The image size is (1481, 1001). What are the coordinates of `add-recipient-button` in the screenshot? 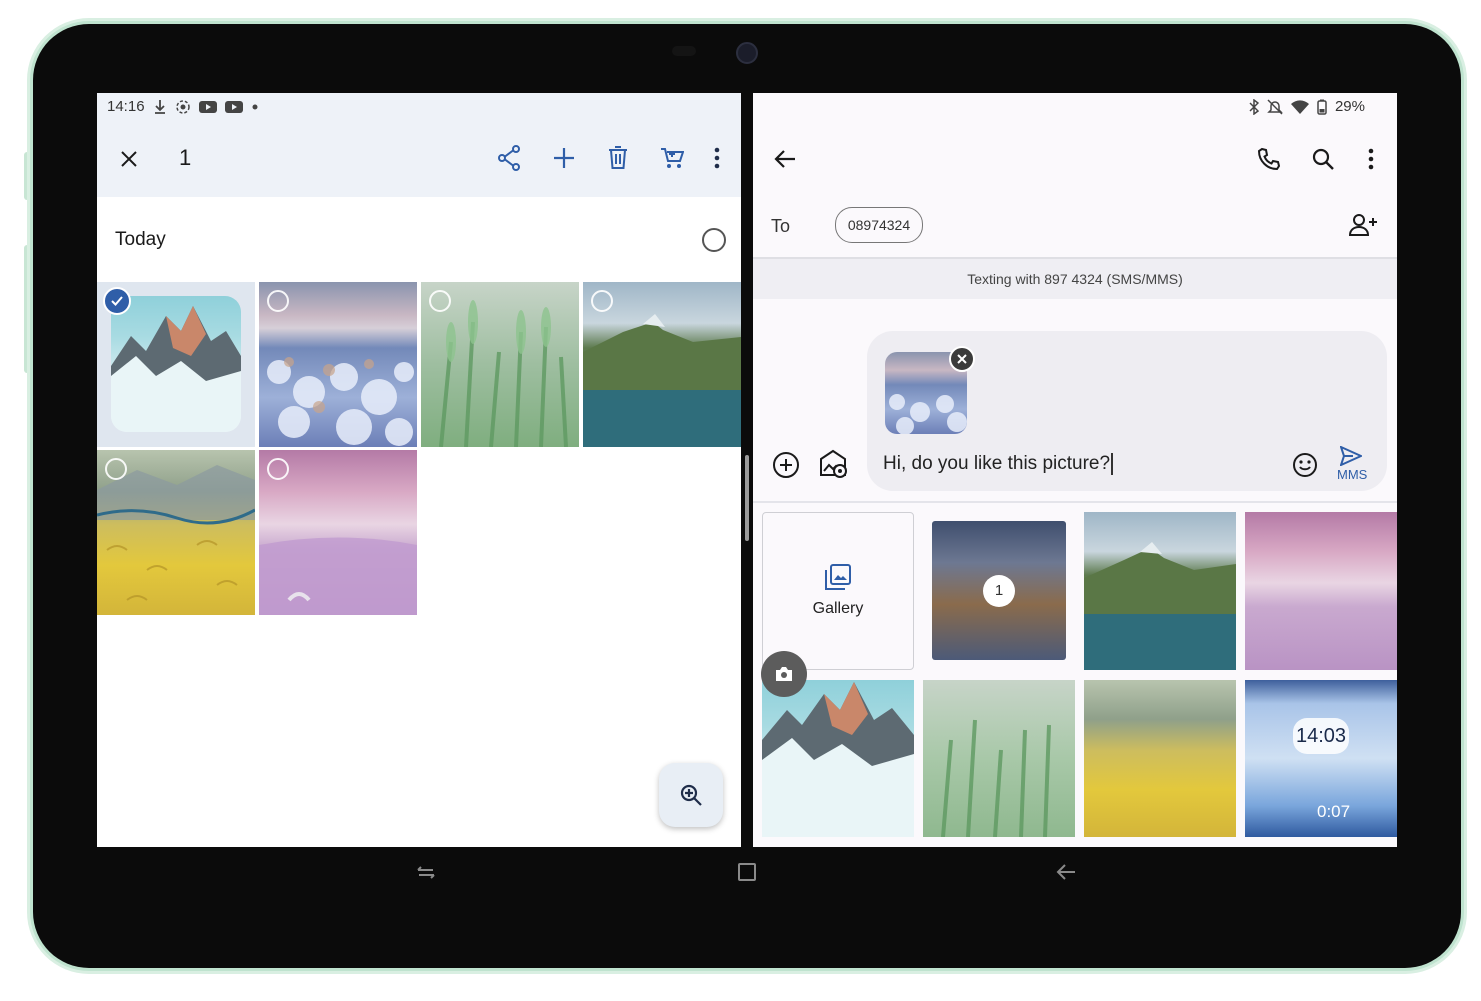 It's located at (1364, 225).